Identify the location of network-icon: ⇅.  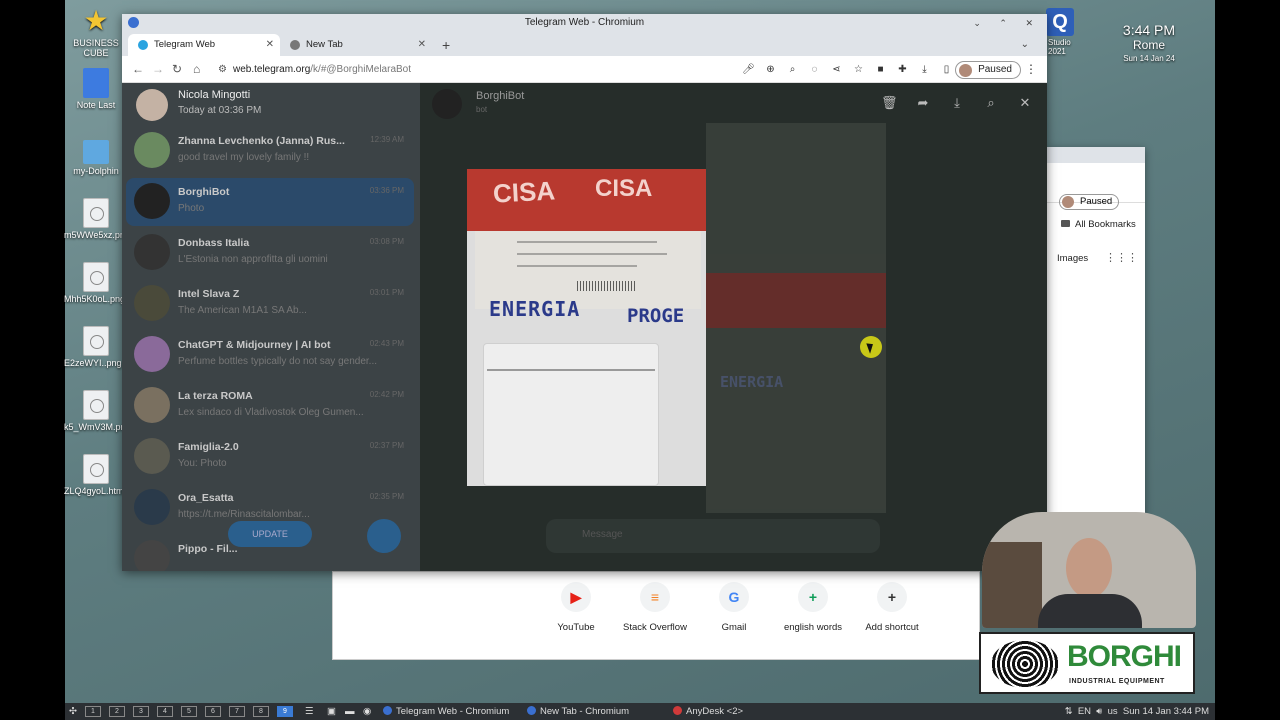
(1069, 711).